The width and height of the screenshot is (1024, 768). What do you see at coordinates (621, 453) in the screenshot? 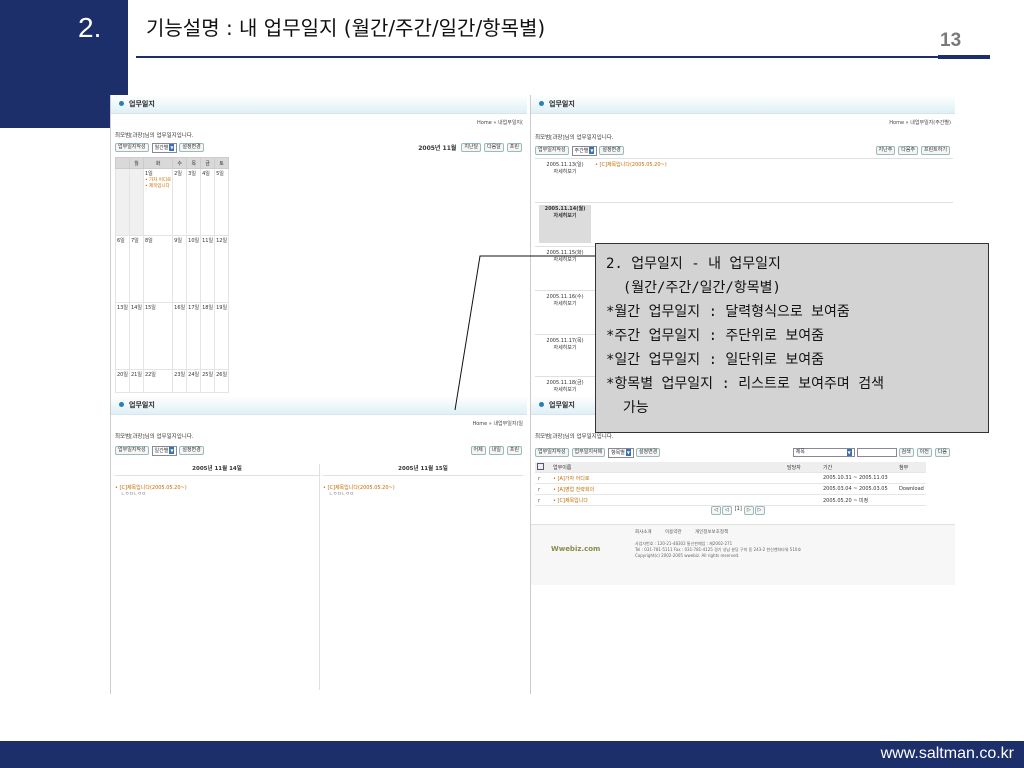
I see `view-select: 항목별 ▼` at bounding box center [621, 453].